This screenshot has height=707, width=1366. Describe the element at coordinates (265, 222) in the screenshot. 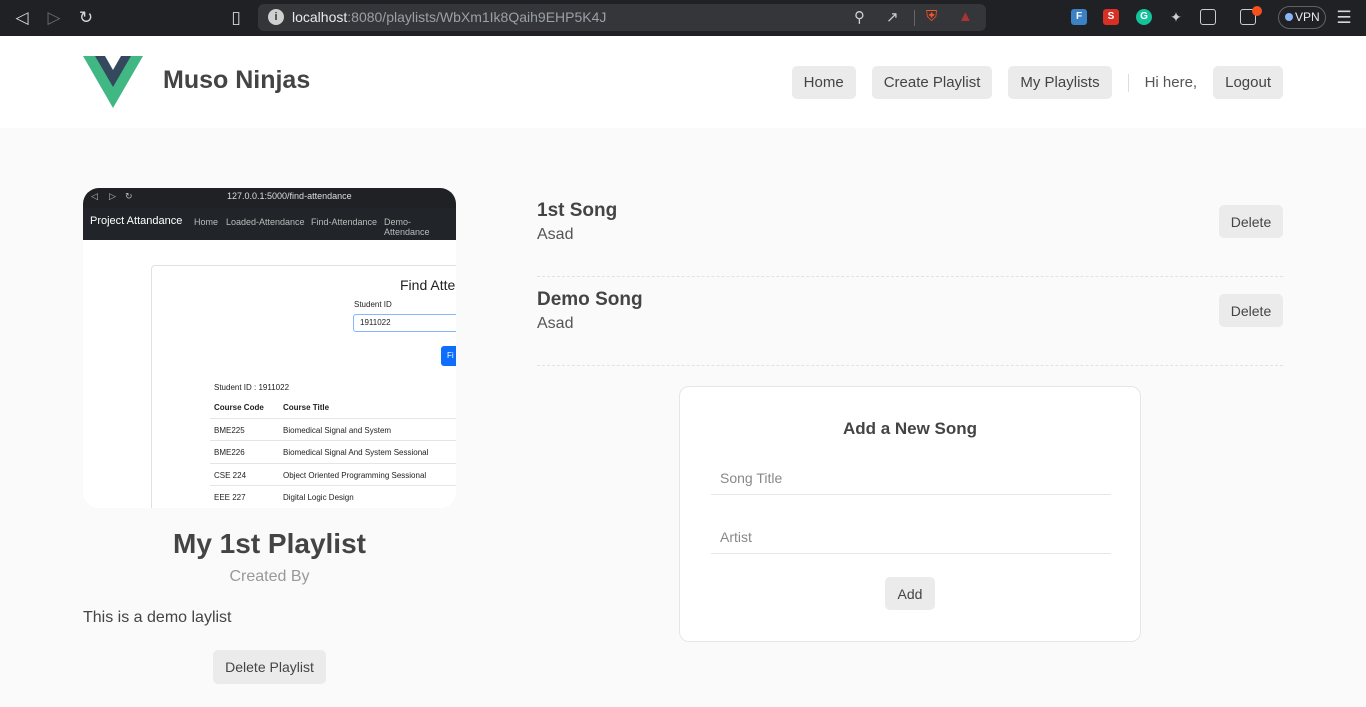

I see `cover-nav-item: Loaded-Attendance` at that location.